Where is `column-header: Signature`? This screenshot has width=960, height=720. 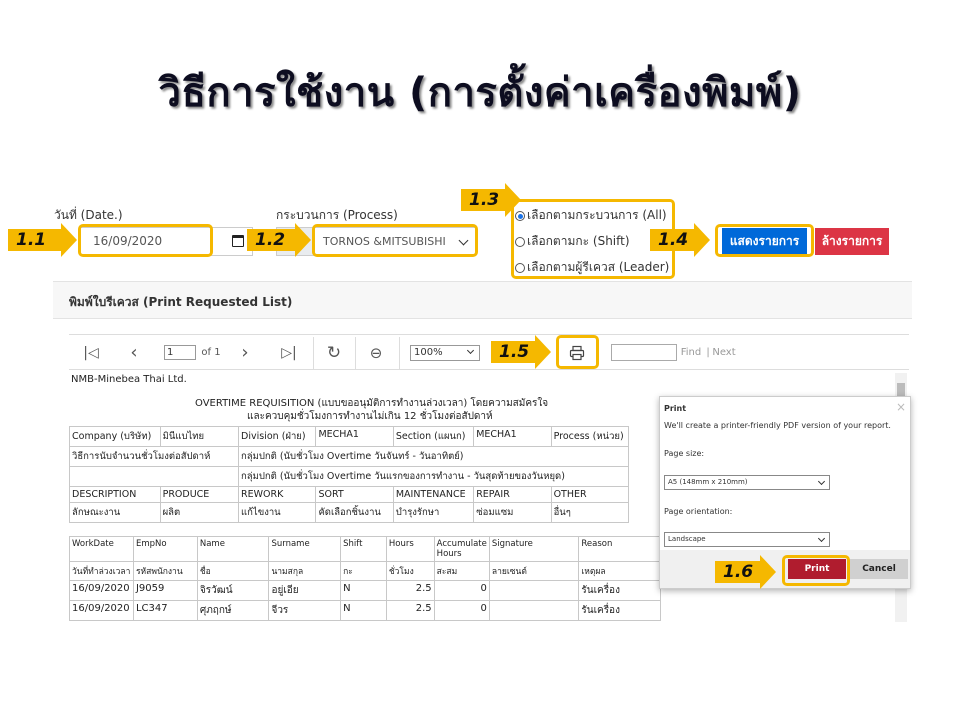 column-header: Signature is located at coordinates (534, 549).